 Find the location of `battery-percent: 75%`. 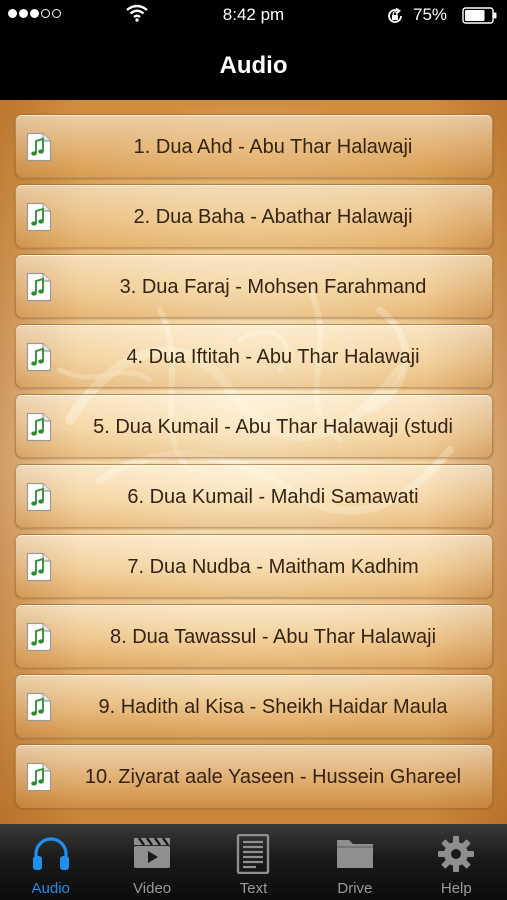

battery-percent: 75% is located at coordinates (430, 14).